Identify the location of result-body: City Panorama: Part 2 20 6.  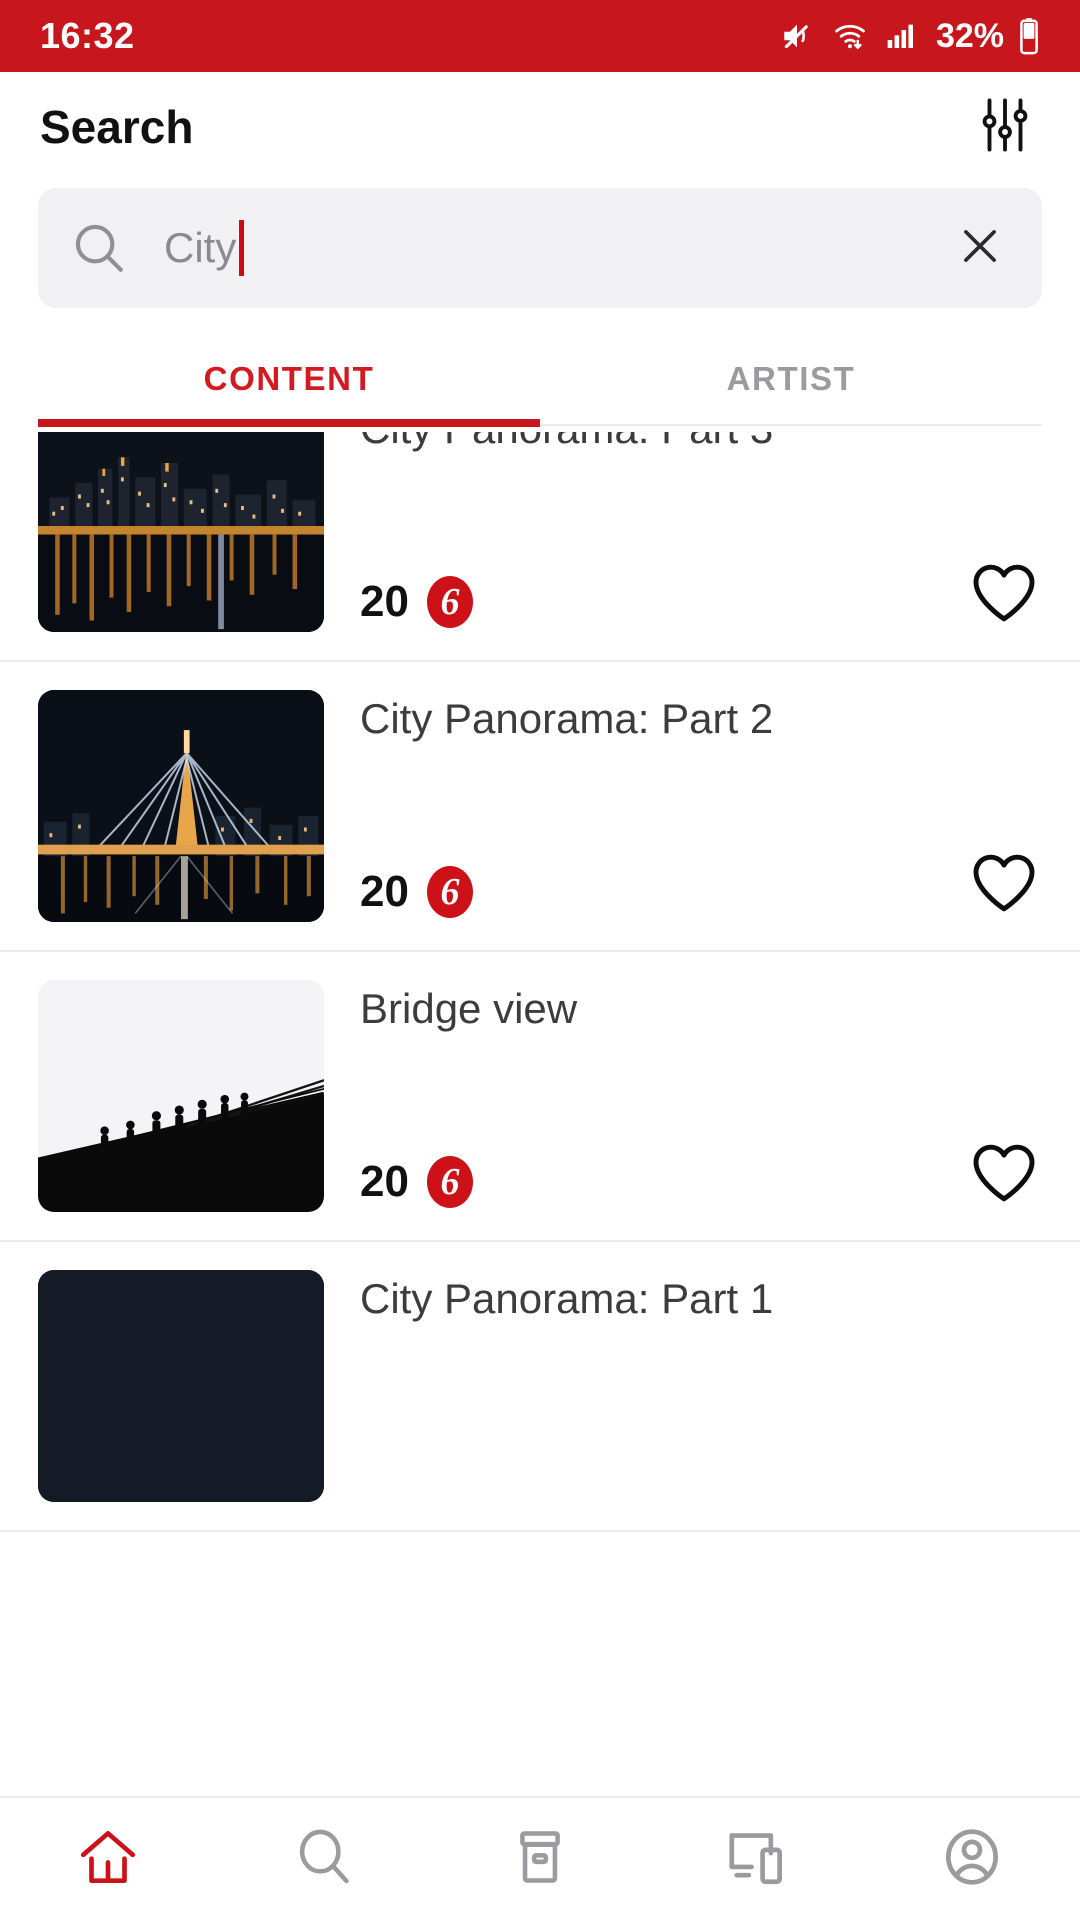
(701, 806).